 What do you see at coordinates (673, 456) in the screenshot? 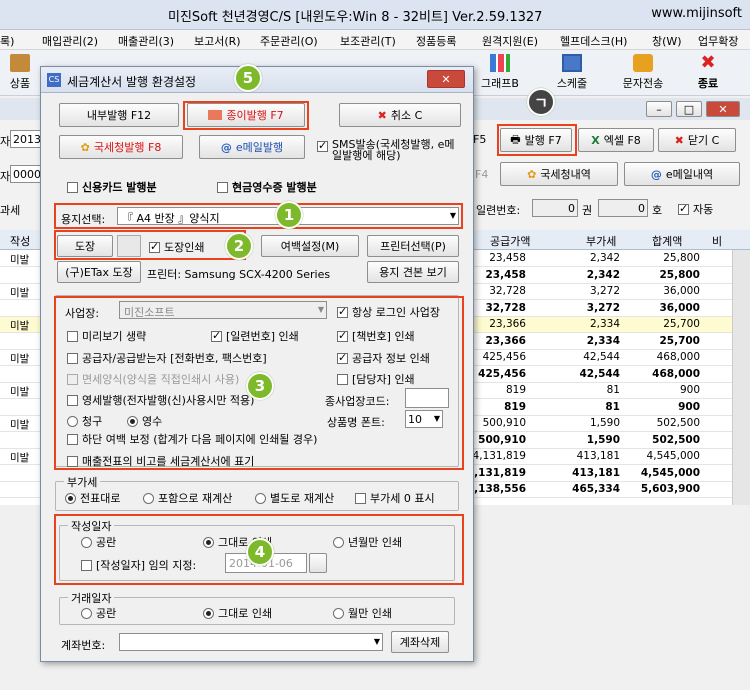
I see `amount-cell: 4,545,000` at bounding box center [673, 456].